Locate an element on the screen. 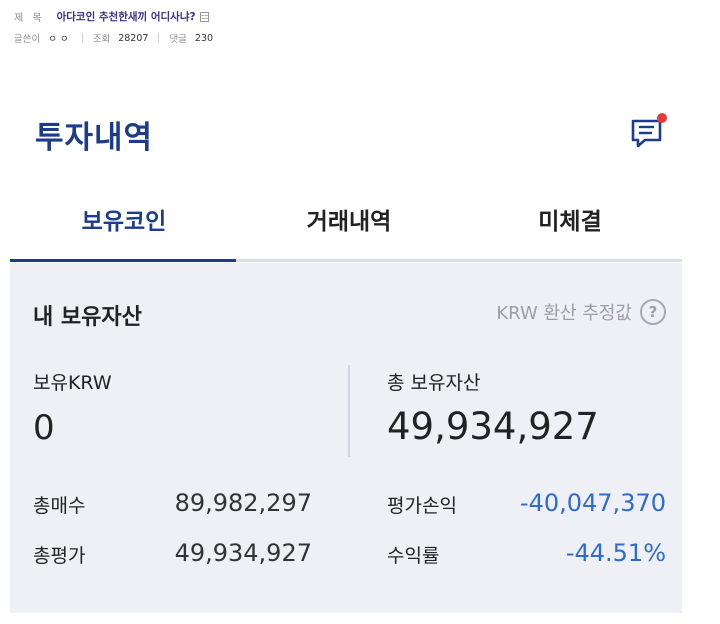  total-eval-value: 49,934,927 is located at coordinates (243, 553).